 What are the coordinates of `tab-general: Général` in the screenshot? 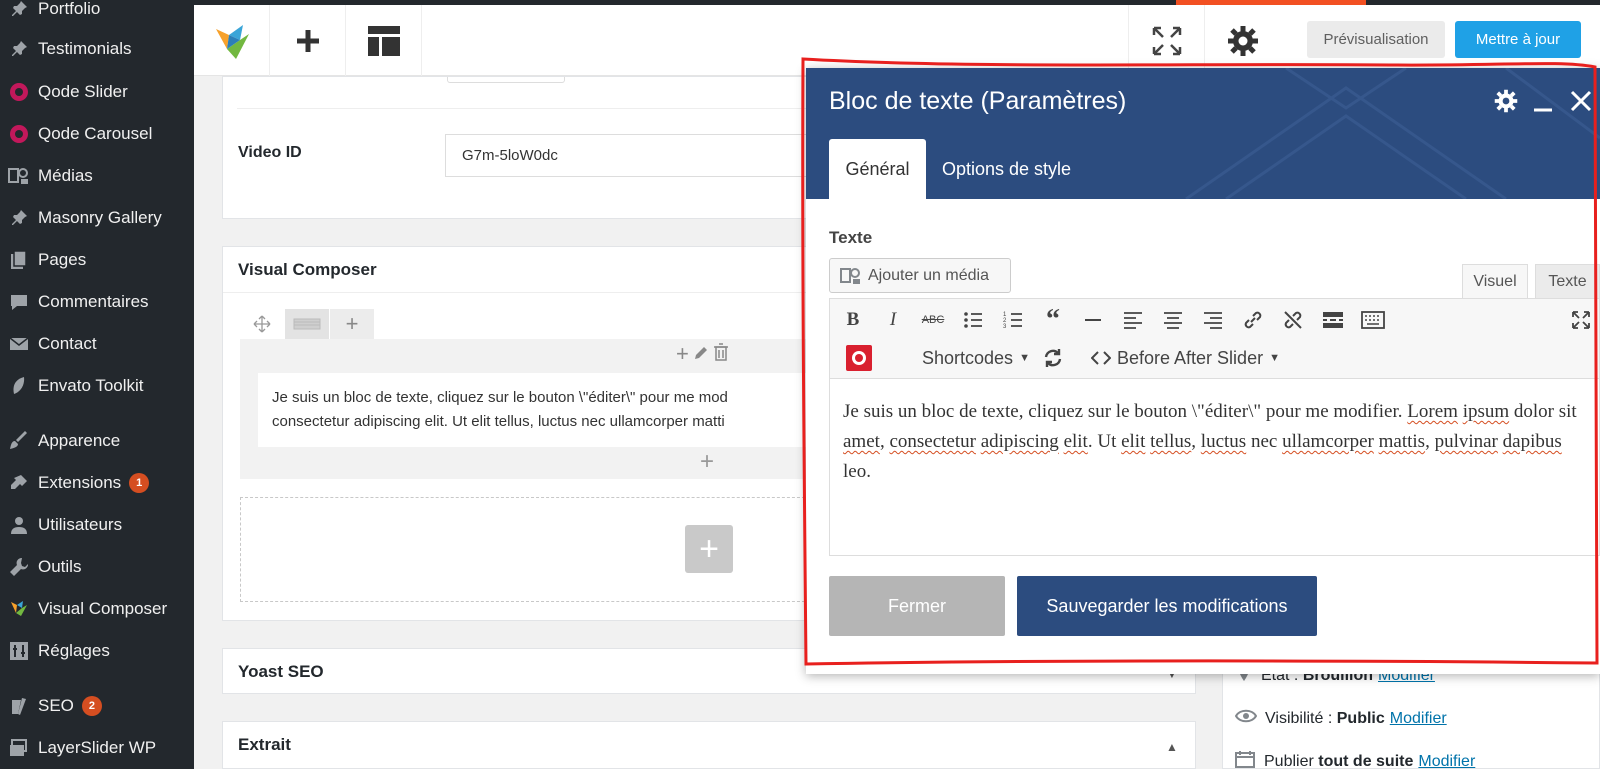 It's located at (877, 169).